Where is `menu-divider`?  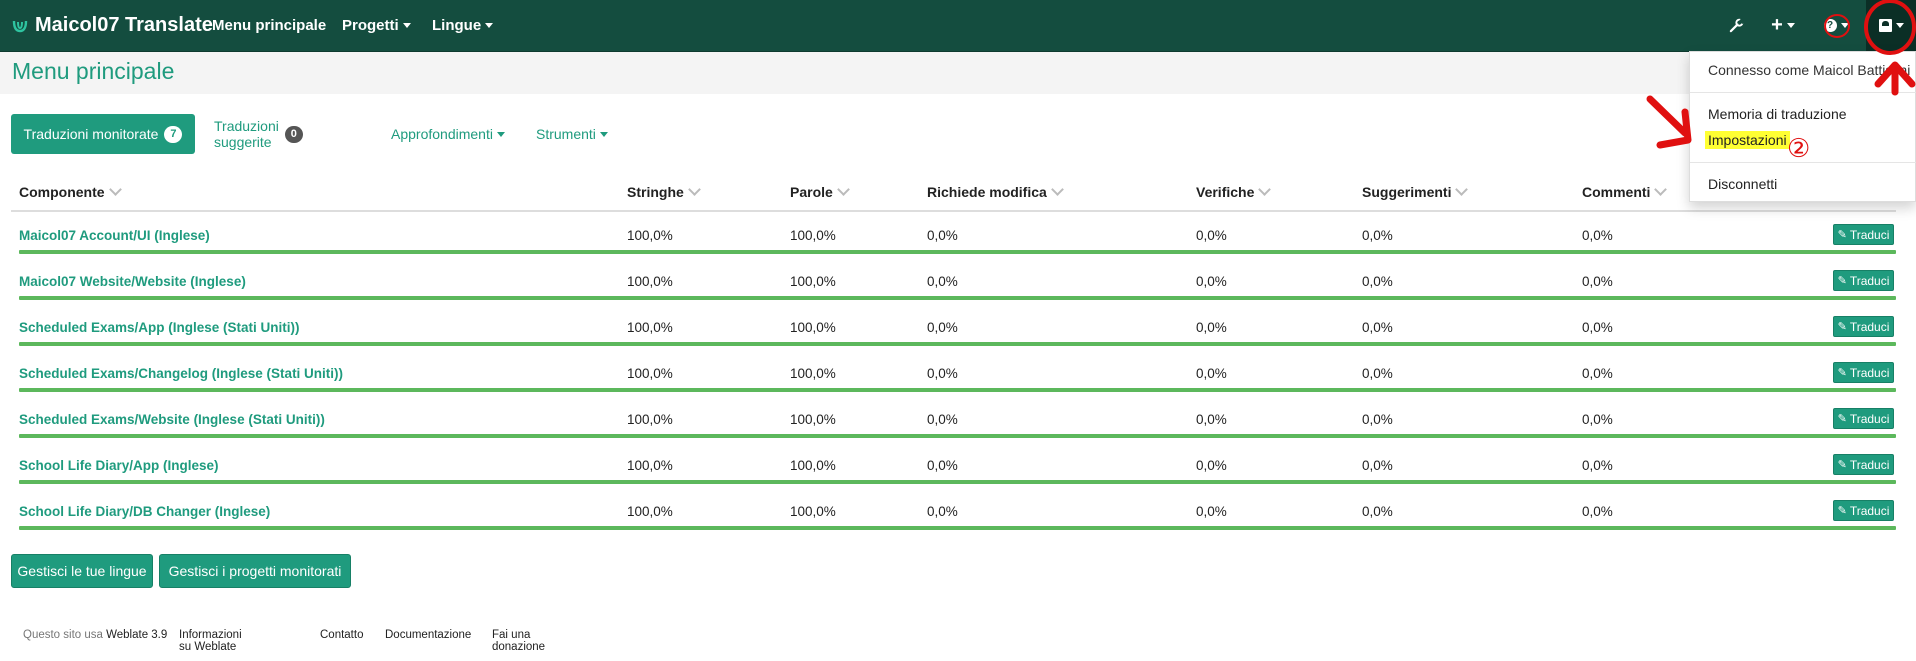 menu-divider is located at coordinates (1803, 92).